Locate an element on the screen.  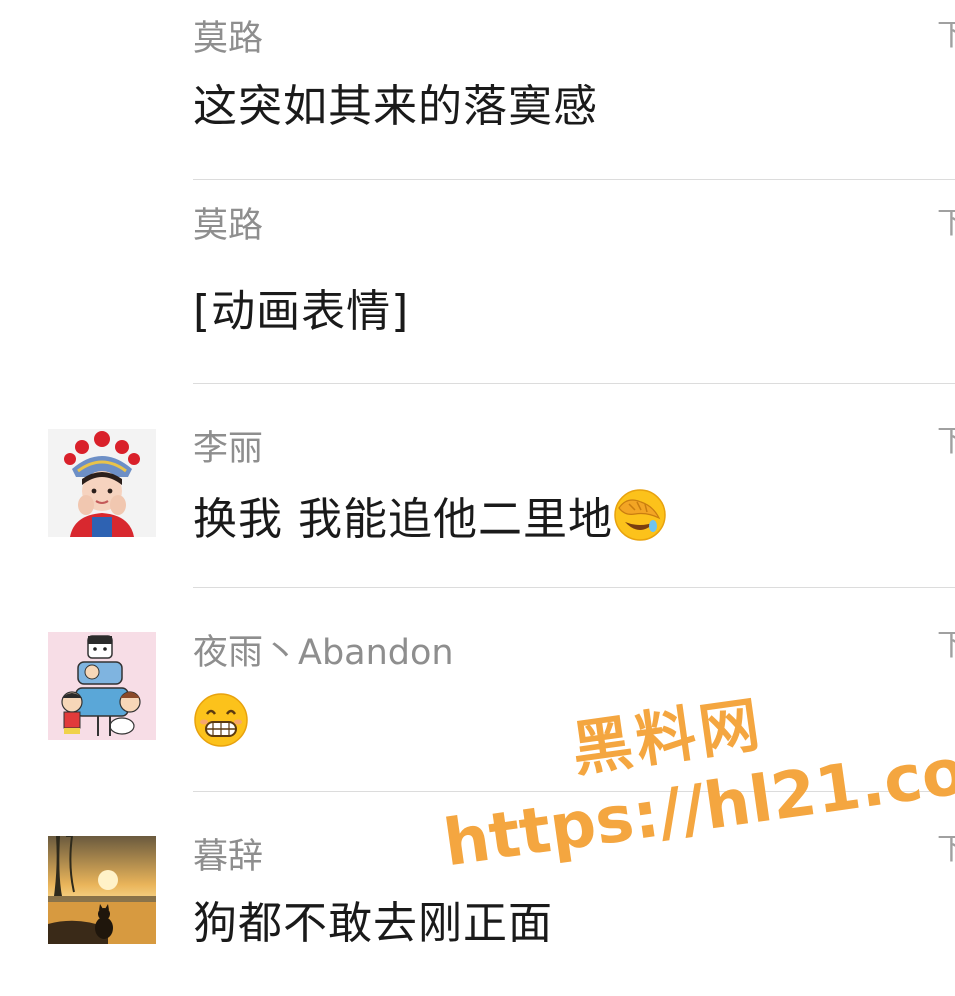
comment-author-name: 夜雨丶Abandon is located at coordinates (323, 653).